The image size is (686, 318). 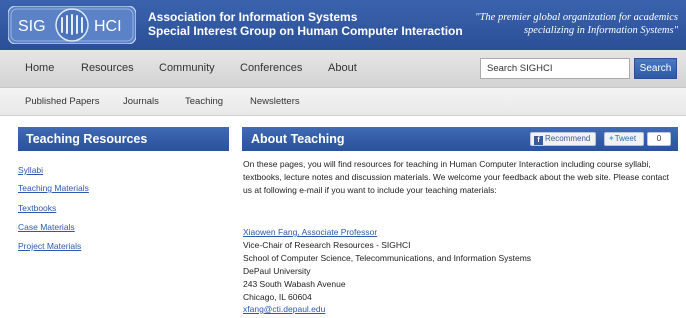 I want to click on contact-university: DePaul University, so click(x=277, y=271).